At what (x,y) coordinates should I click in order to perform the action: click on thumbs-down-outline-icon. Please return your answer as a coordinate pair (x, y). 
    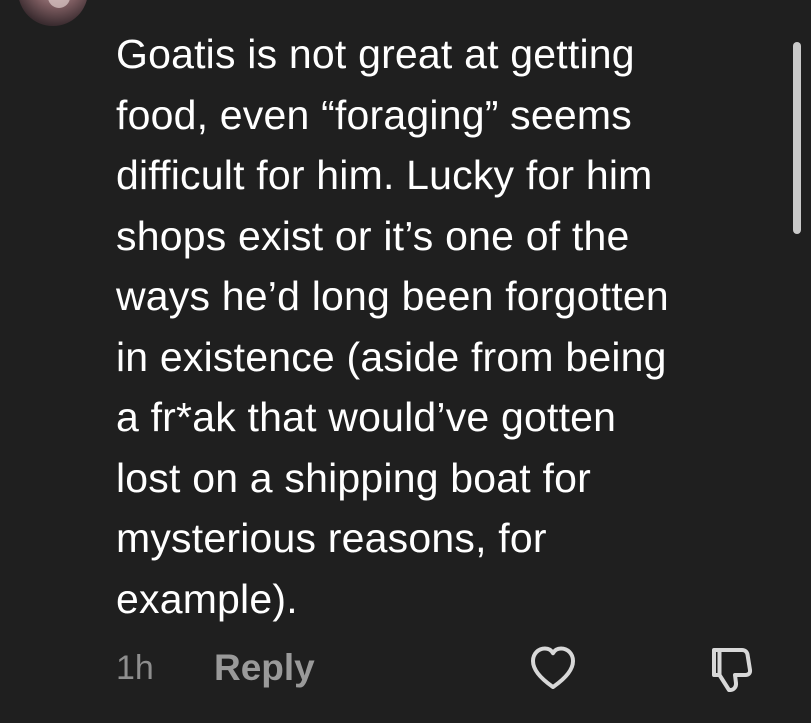
    Looking at the image, I should click on (732, 670).